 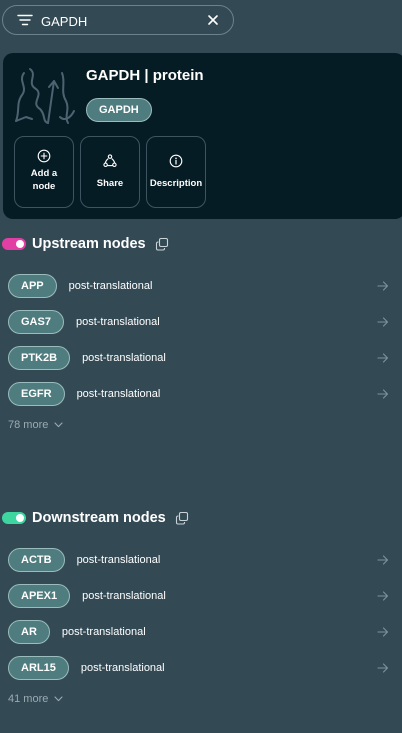 I want to click on upstream-title: Upstream nodes, so click(x=89, y=244).